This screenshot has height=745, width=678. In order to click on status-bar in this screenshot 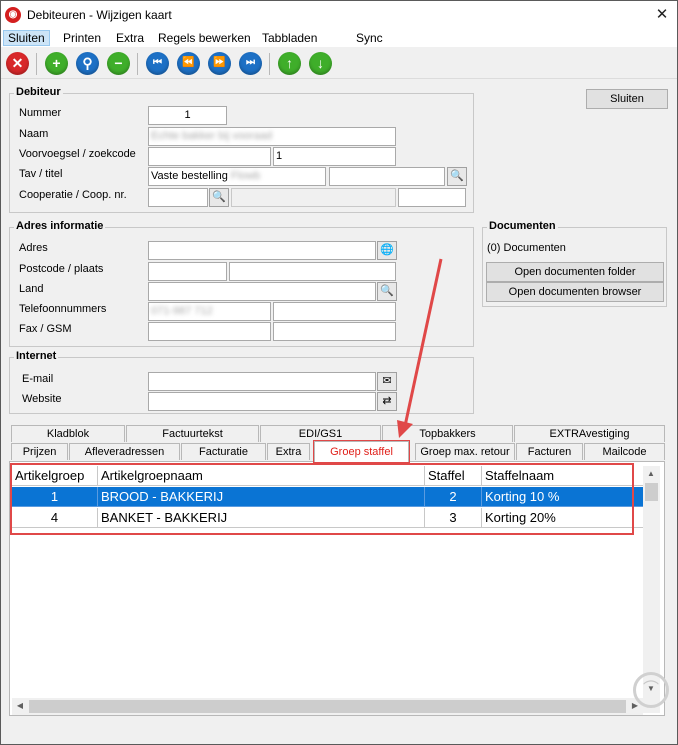, I will do `click(339, 731)`.